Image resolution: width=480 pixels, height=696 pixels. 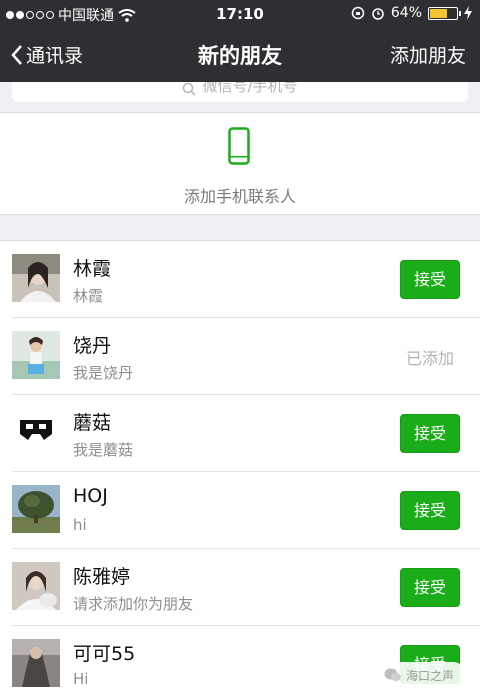 I want to click on top-bar: 中国联通 17:10 64% 通讯录 新的朋友 添加朋友, so click(x=240, y=41).